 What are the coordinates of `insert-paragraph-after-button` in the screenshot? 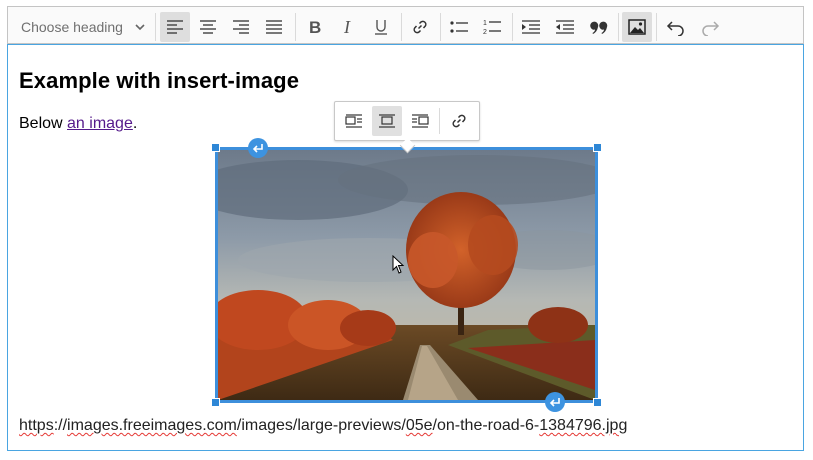 It's located at (555, 402).